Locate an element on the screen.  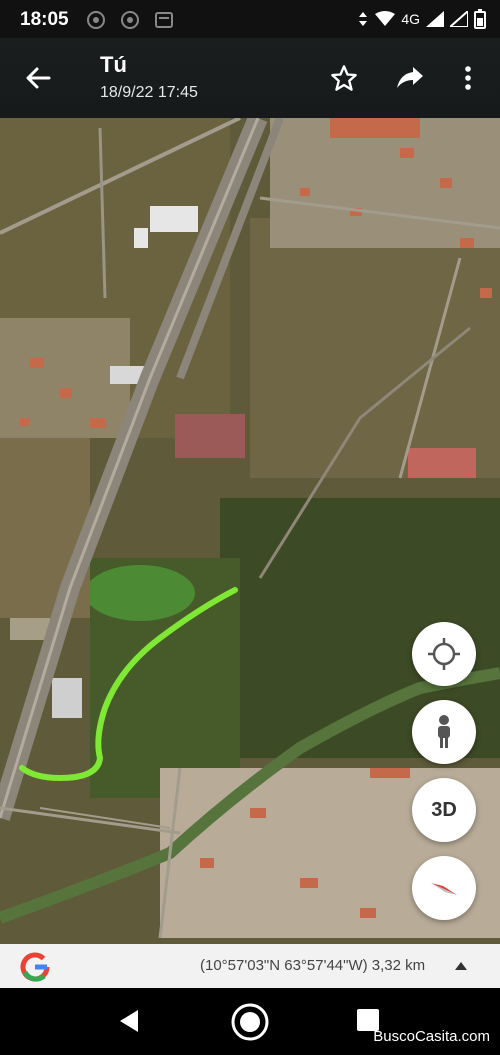
google-logo-icon is located at coordinates (35, 967).